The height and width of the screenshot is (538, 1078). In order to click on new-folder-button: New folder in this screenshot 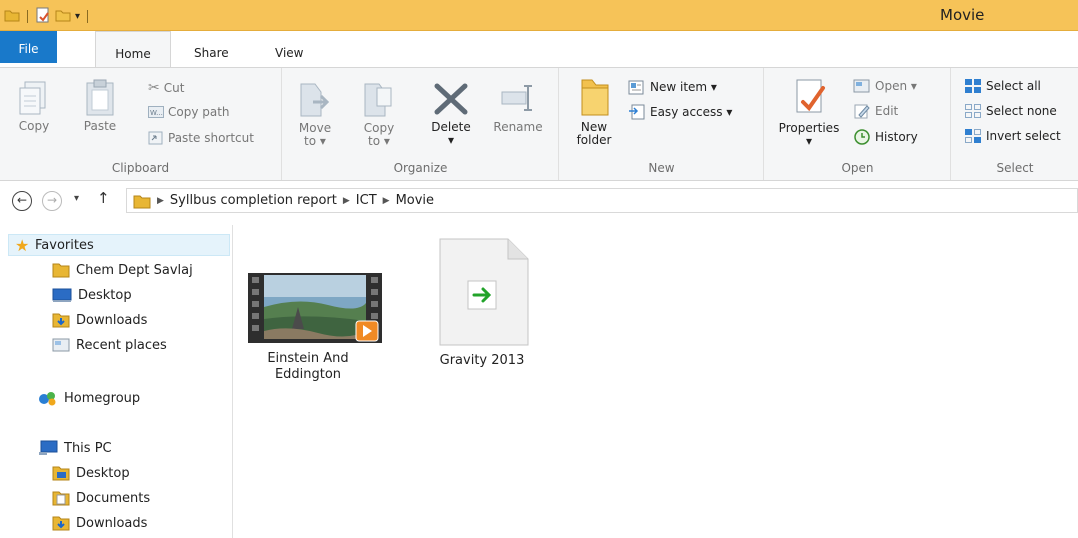, I will do `click(594, 111)`.